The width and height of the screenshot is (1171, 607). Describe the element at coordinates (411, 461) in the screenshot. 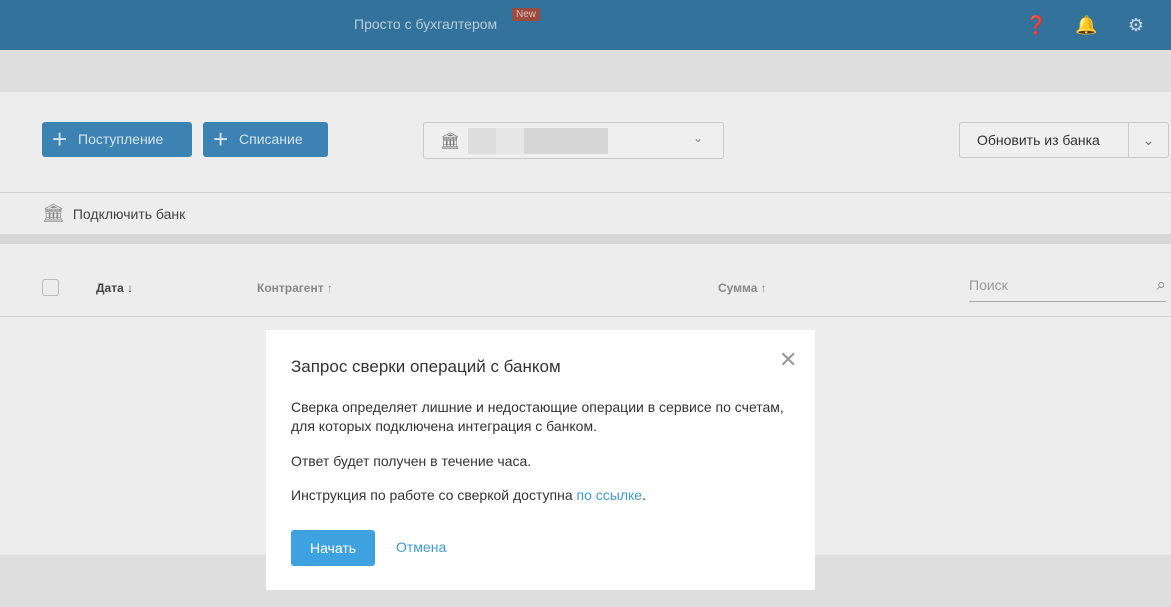

I see `dialog-paragraph: Ответ будет получен в течение часа.` at that location.